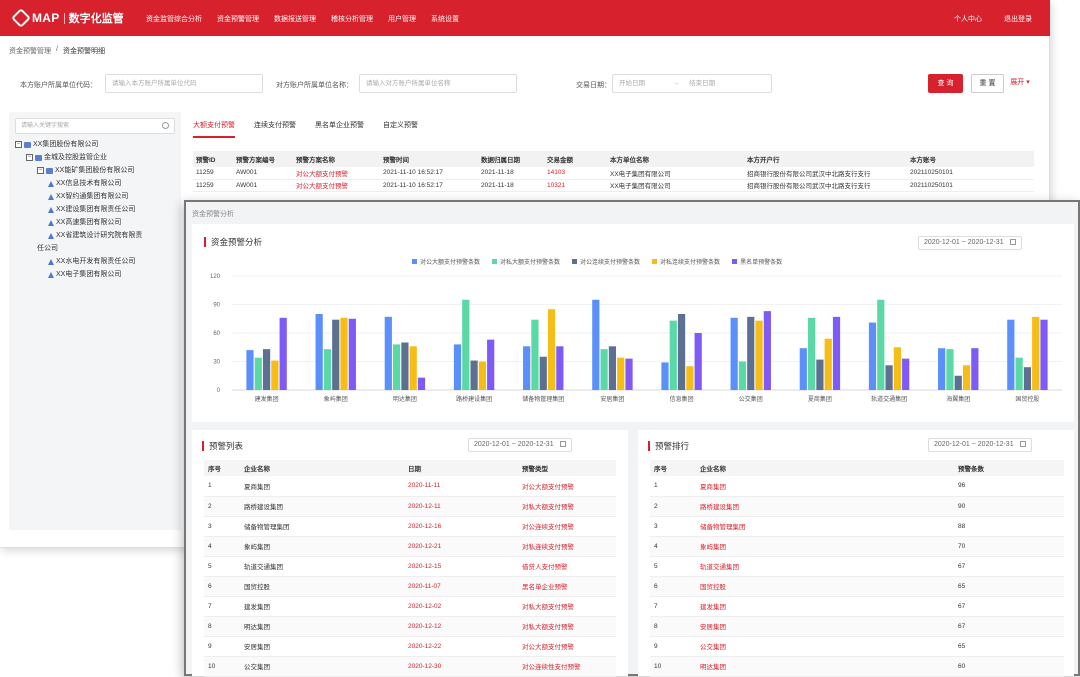  I want to click on table-row: 3 储备物管理集团 88, so click(857, 526).